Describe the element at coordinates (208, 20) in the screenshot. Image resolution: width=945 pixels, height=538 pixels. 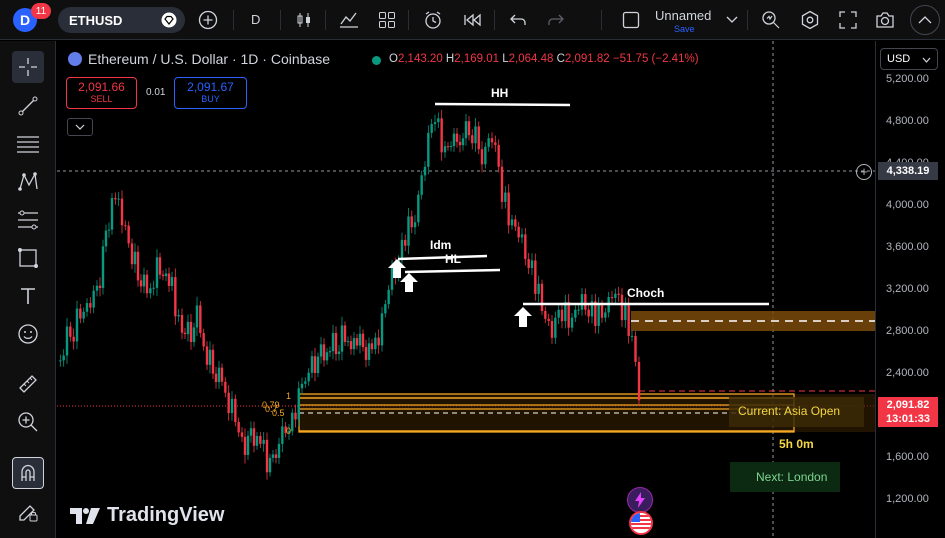
I see `add-symbol-icon` at that location.